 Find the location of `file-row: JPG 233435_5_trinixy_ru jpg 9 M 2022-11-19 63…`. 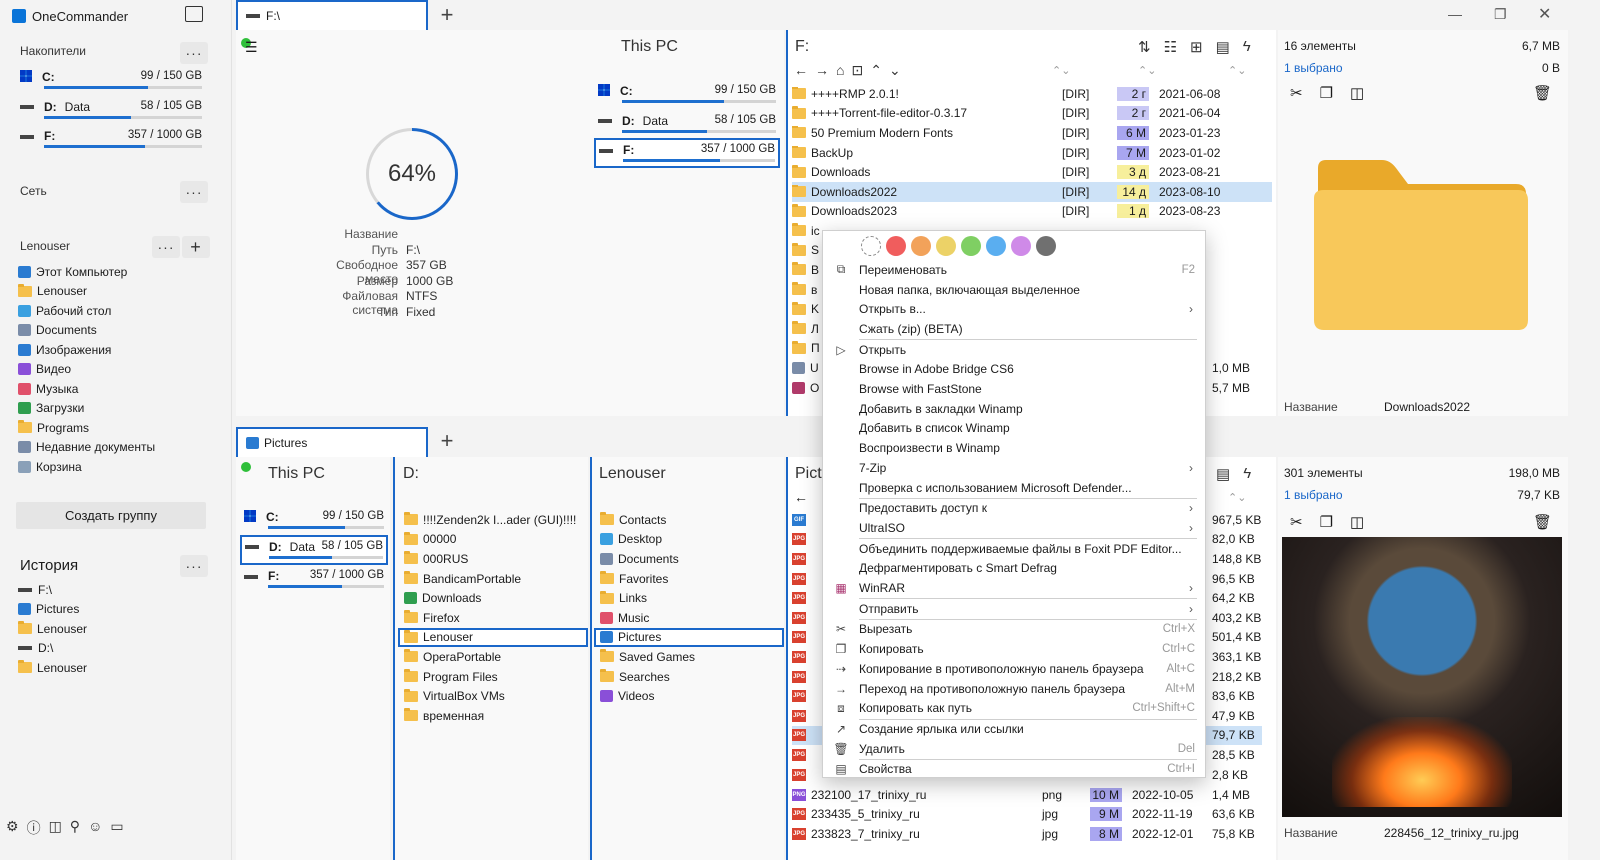

file-row: JPG 233435_5_trinixy_ru jpg 9 M 2022-11-19 63… is located at coordinates (1027, 815).